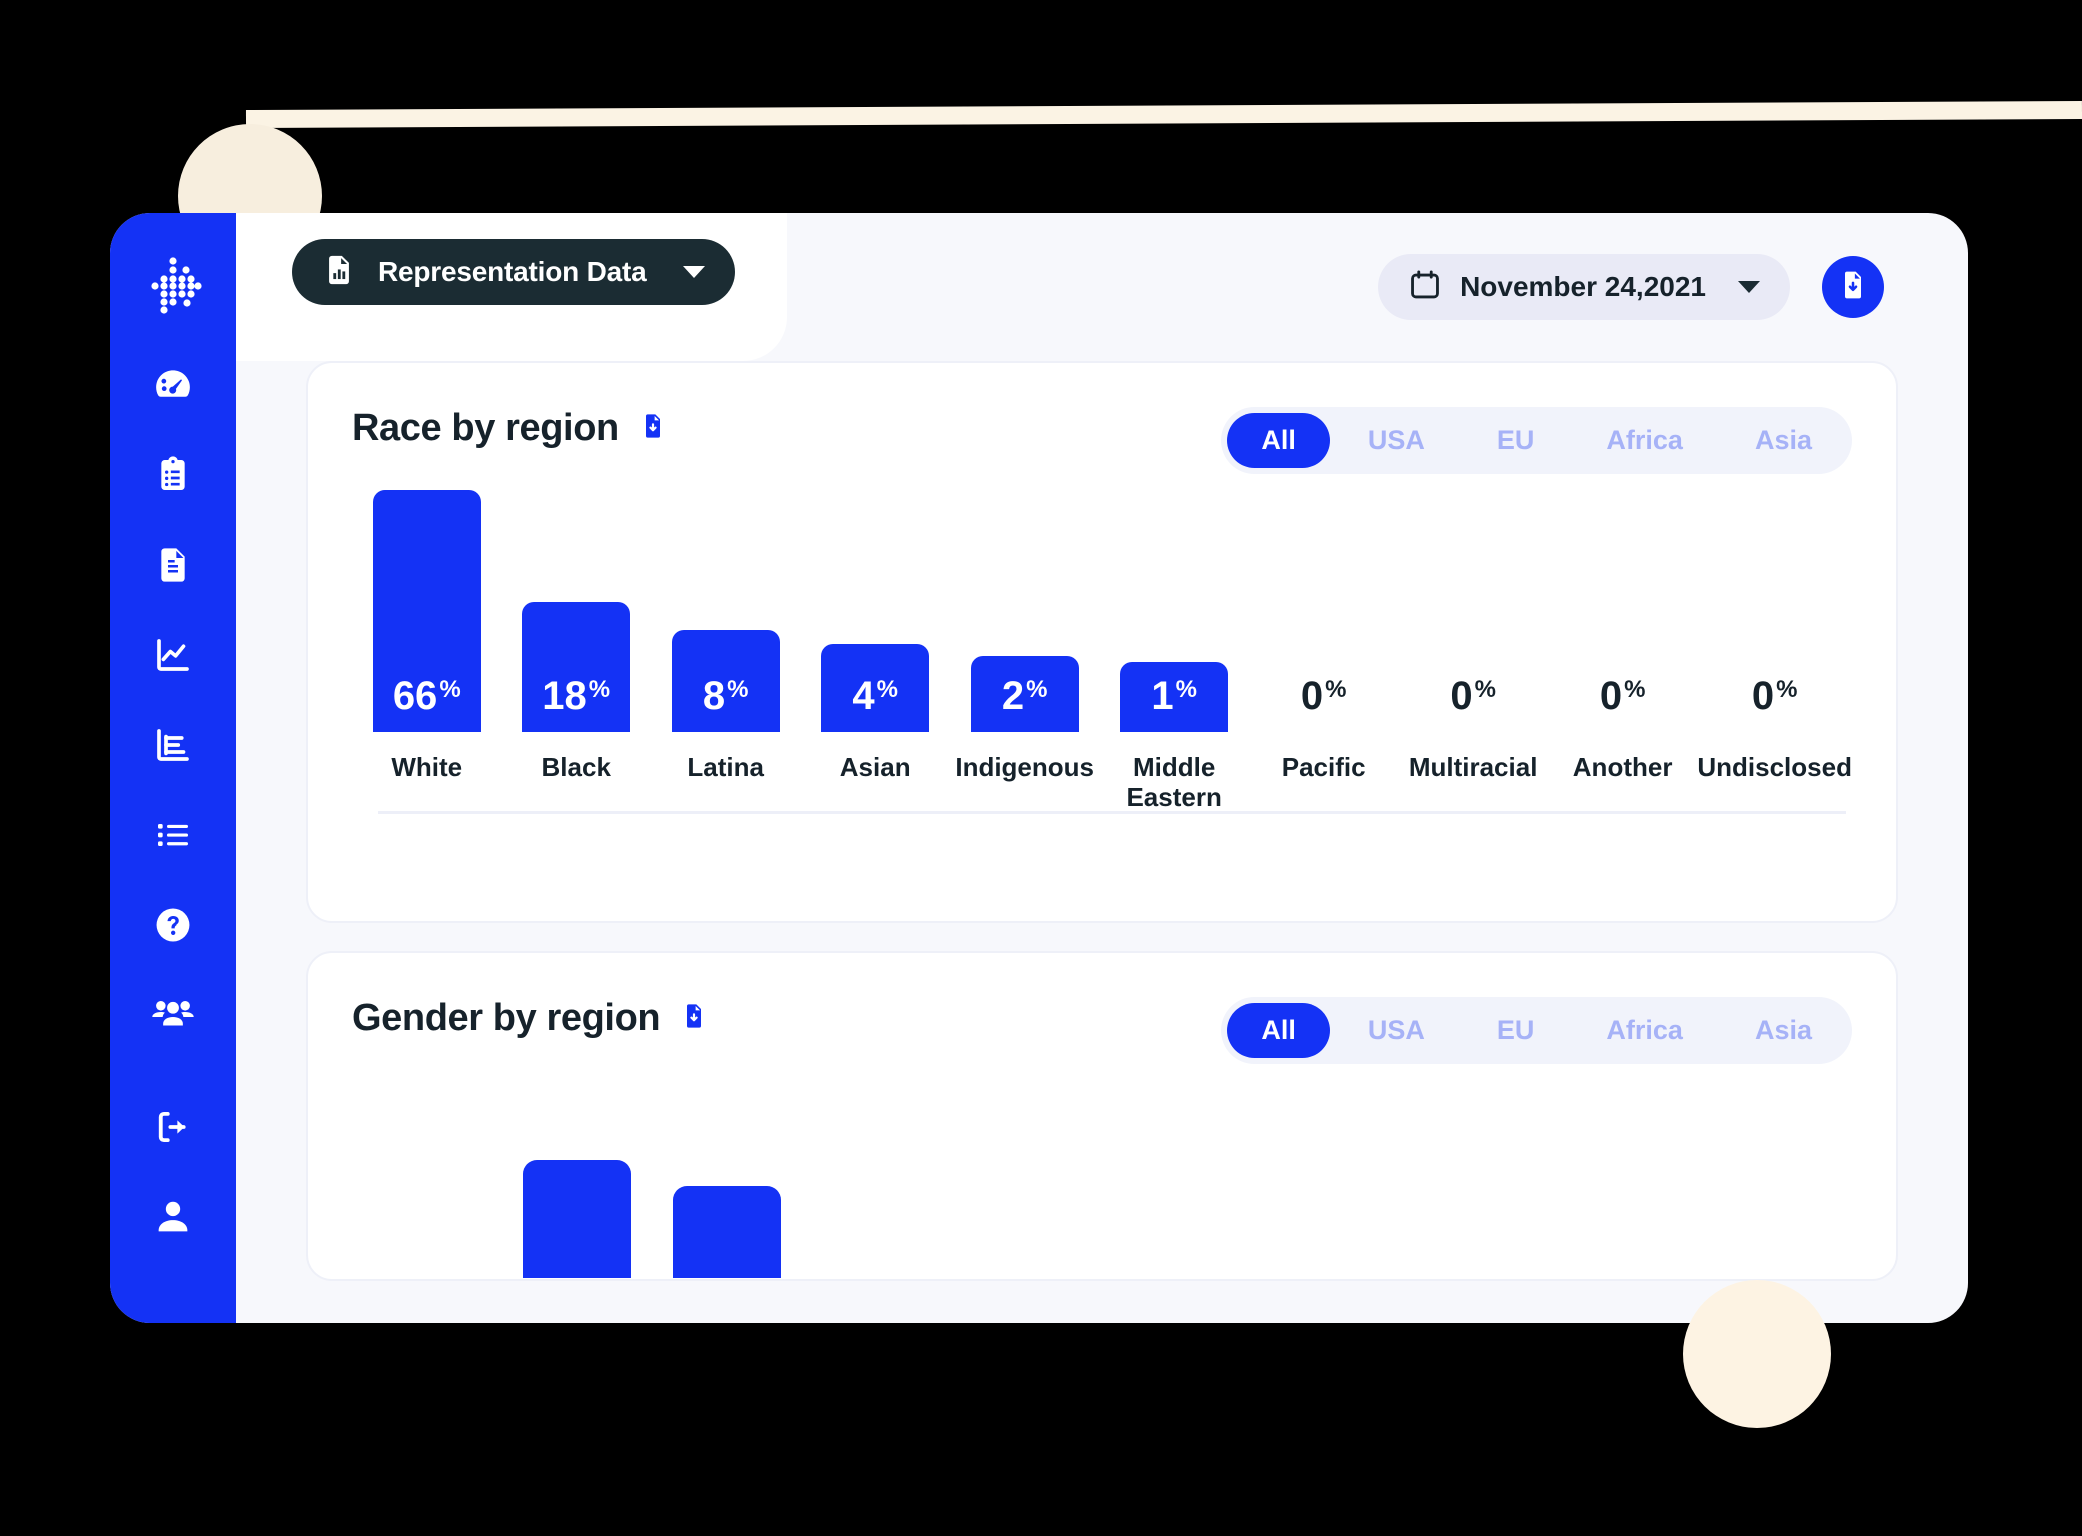 The height and width of the screenshot is (1536, 2082). Describe the element at coordinates (173, 565) in the screenshot. I see `sidebar-item-documents` at that location.